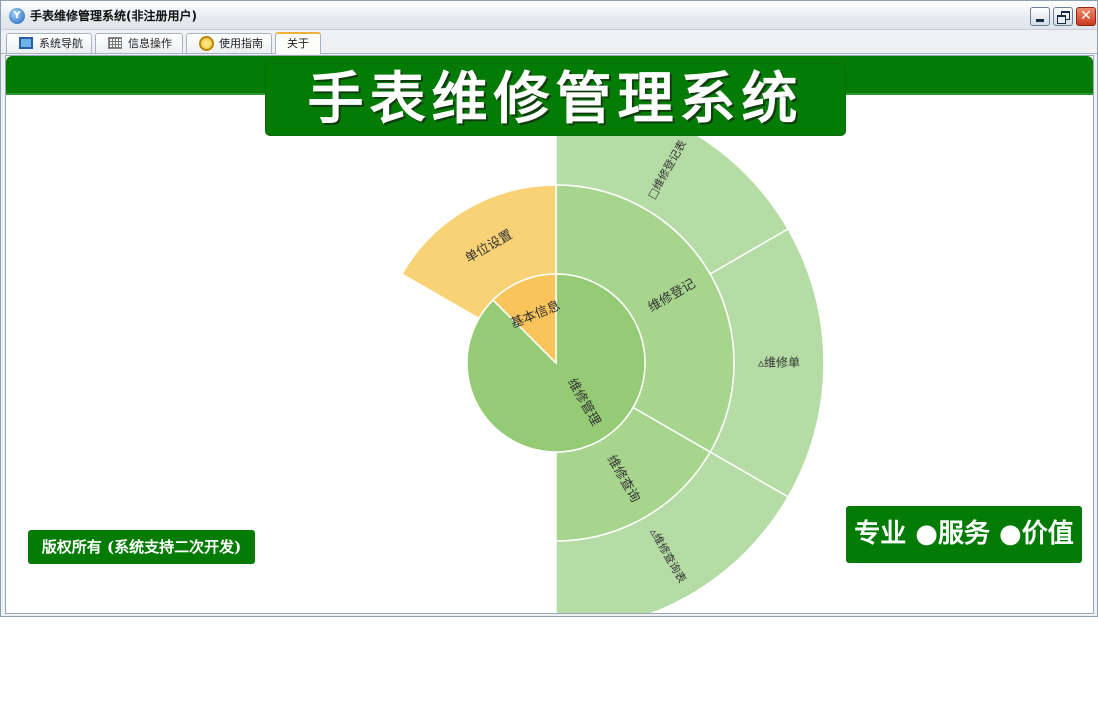 Image resolution: width=1098 pixels, height=716 pixels. What do you see at coordinates (113, 16) in the screenshot?
I see `window-title: 手表维修管理系统(非注册用户)` at bounding box center [113, 16].